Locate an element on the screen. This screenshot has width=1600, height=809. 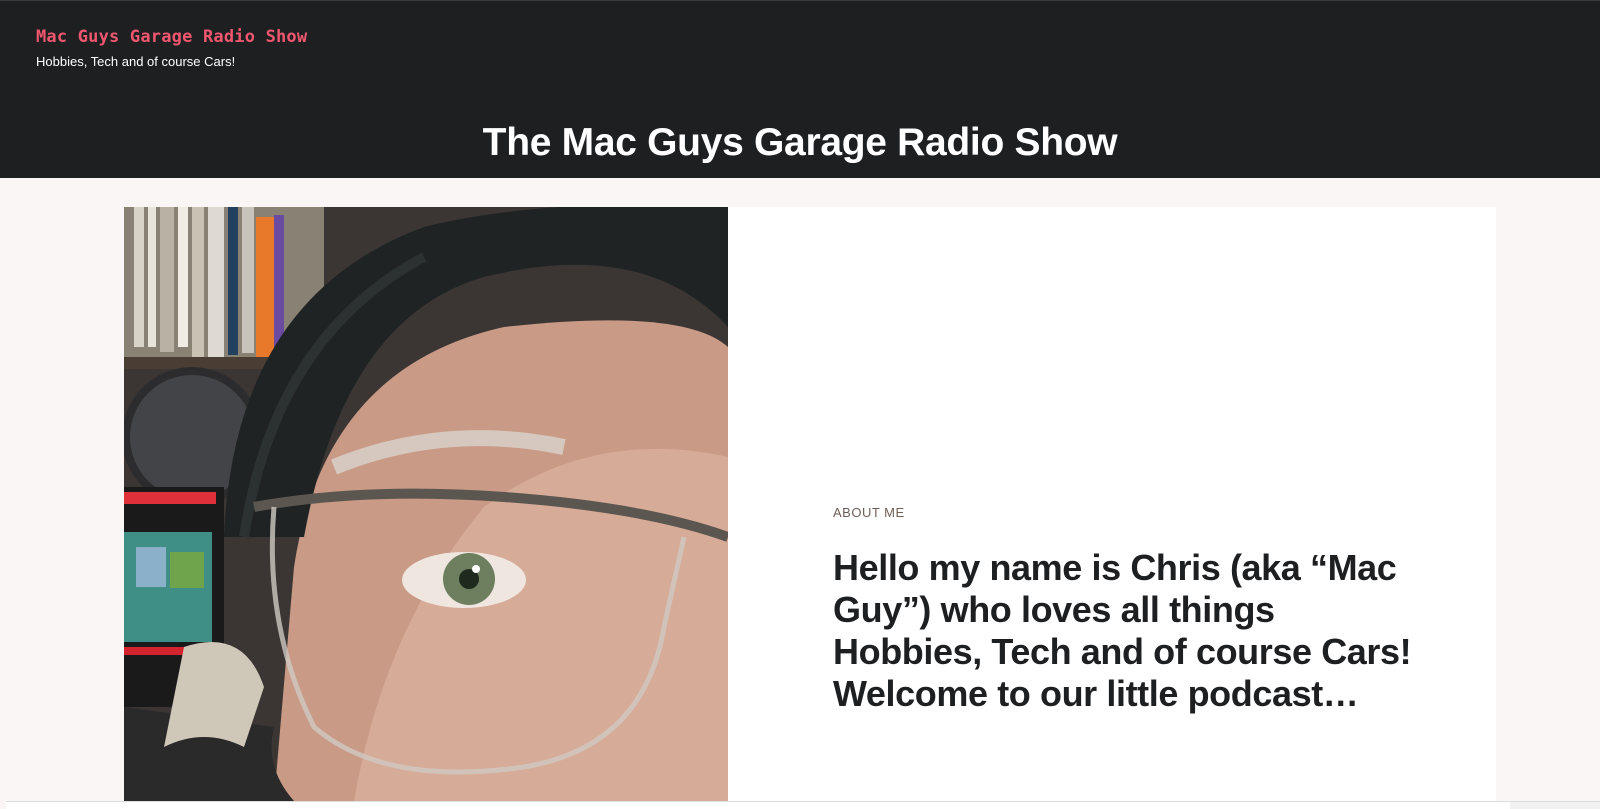
cookie-notice-action is located at coordinates (1555, 805).